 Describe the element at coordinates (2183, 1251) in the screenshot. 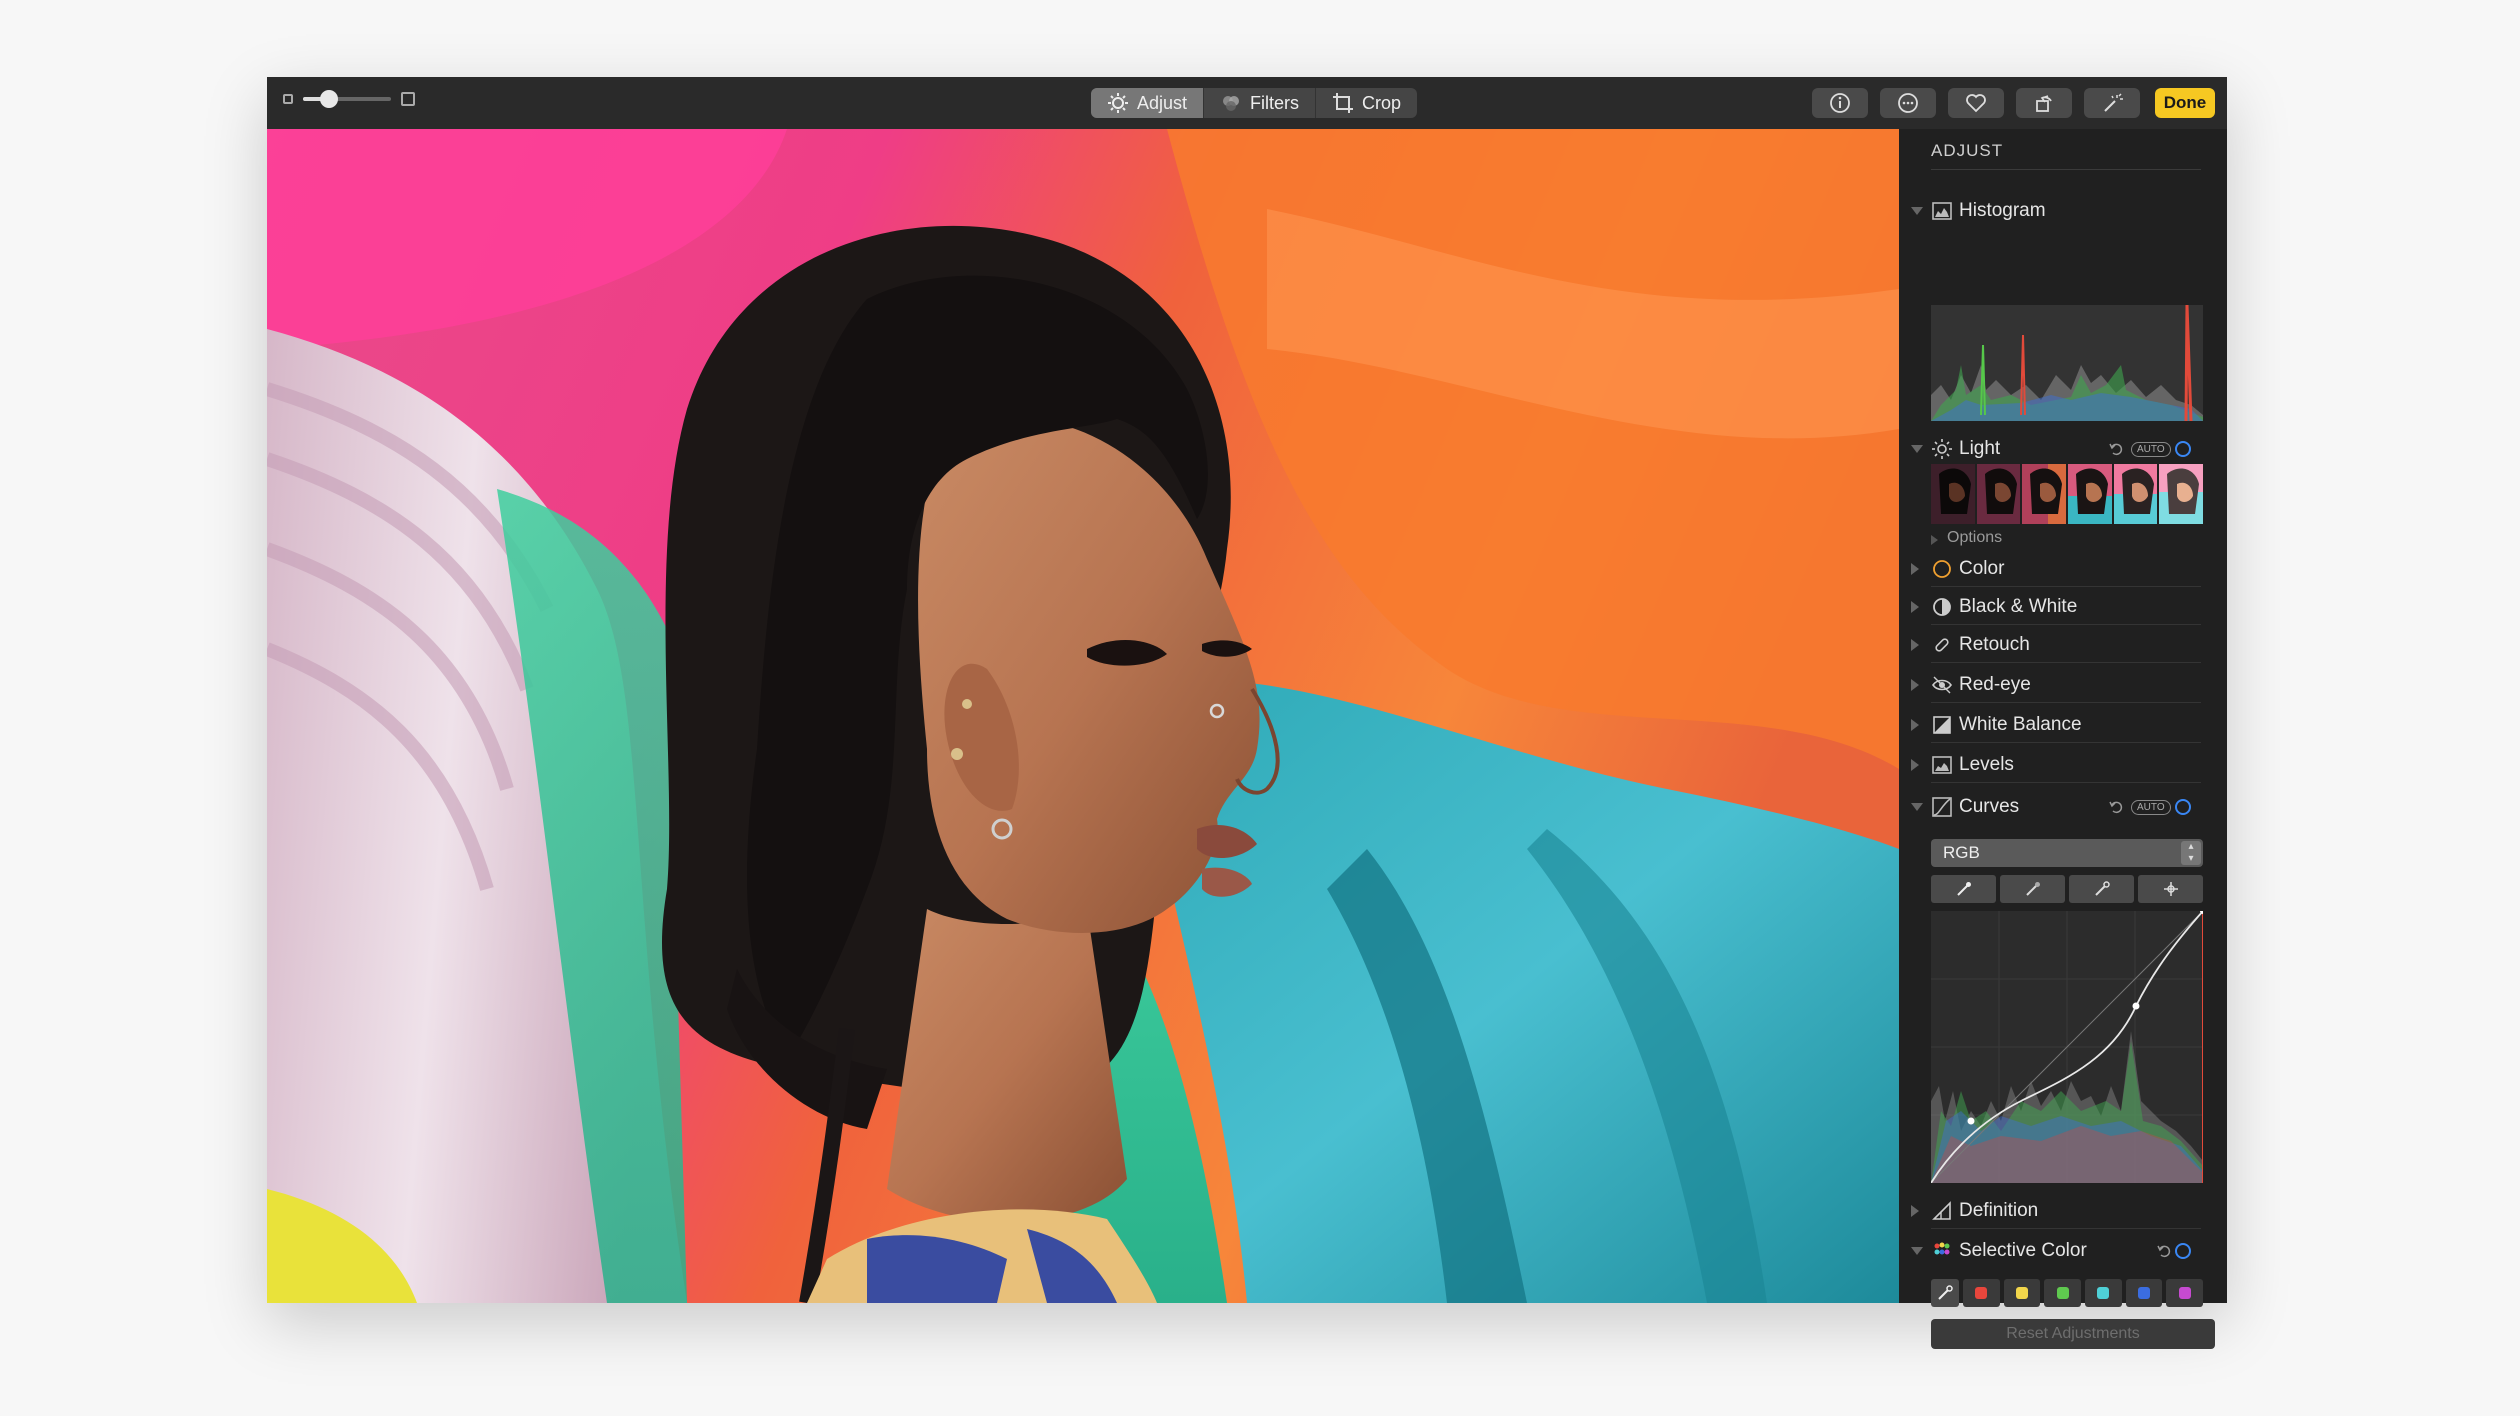

I see `selective-color-toggle` at that location.